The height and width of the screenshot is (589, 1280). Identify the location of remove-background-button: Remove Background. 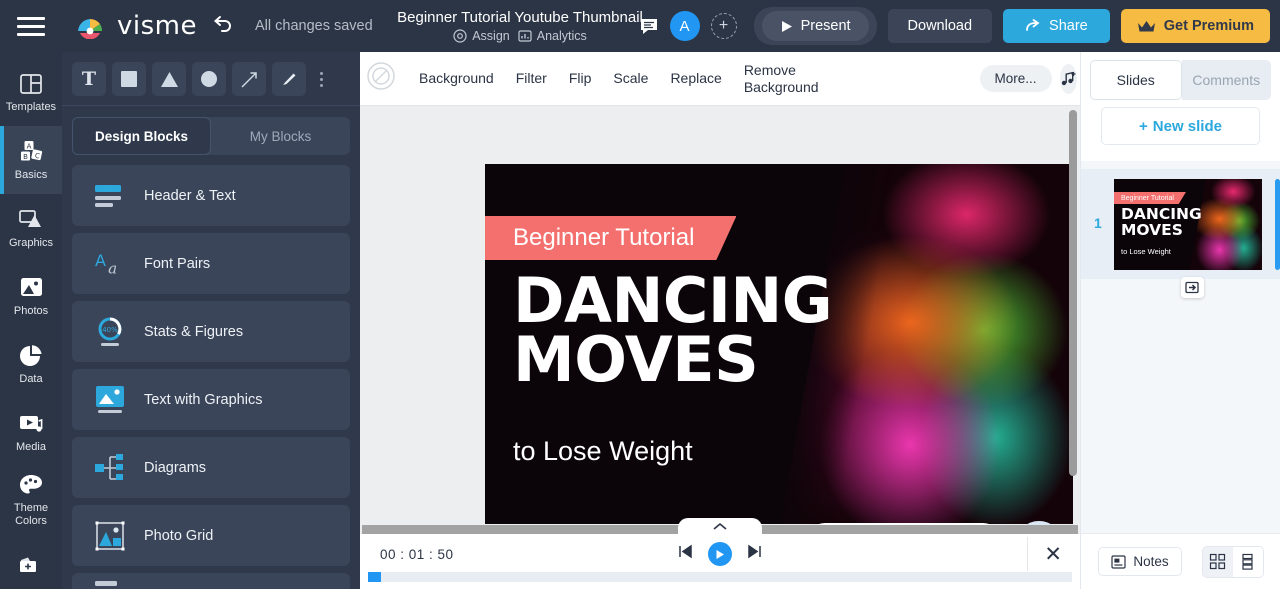
(781, 78).